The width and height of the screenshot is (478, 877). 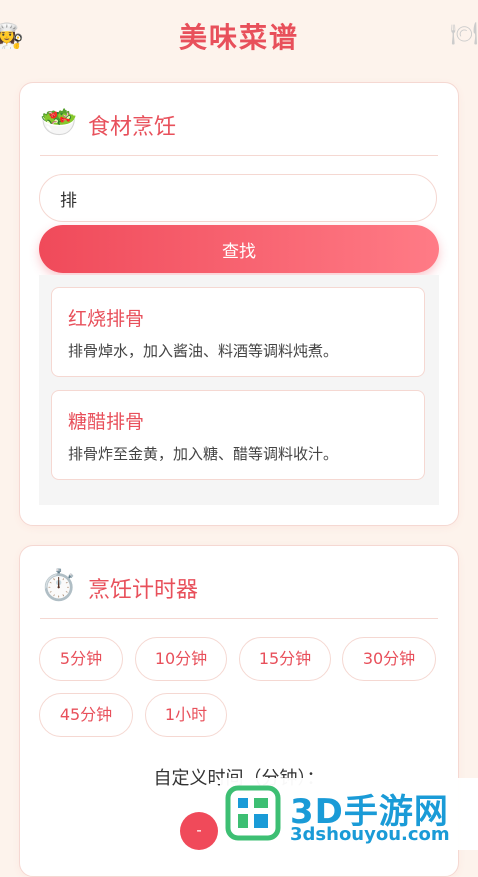 I want to click on ingredient-search-input, so click(x=238, y=198).